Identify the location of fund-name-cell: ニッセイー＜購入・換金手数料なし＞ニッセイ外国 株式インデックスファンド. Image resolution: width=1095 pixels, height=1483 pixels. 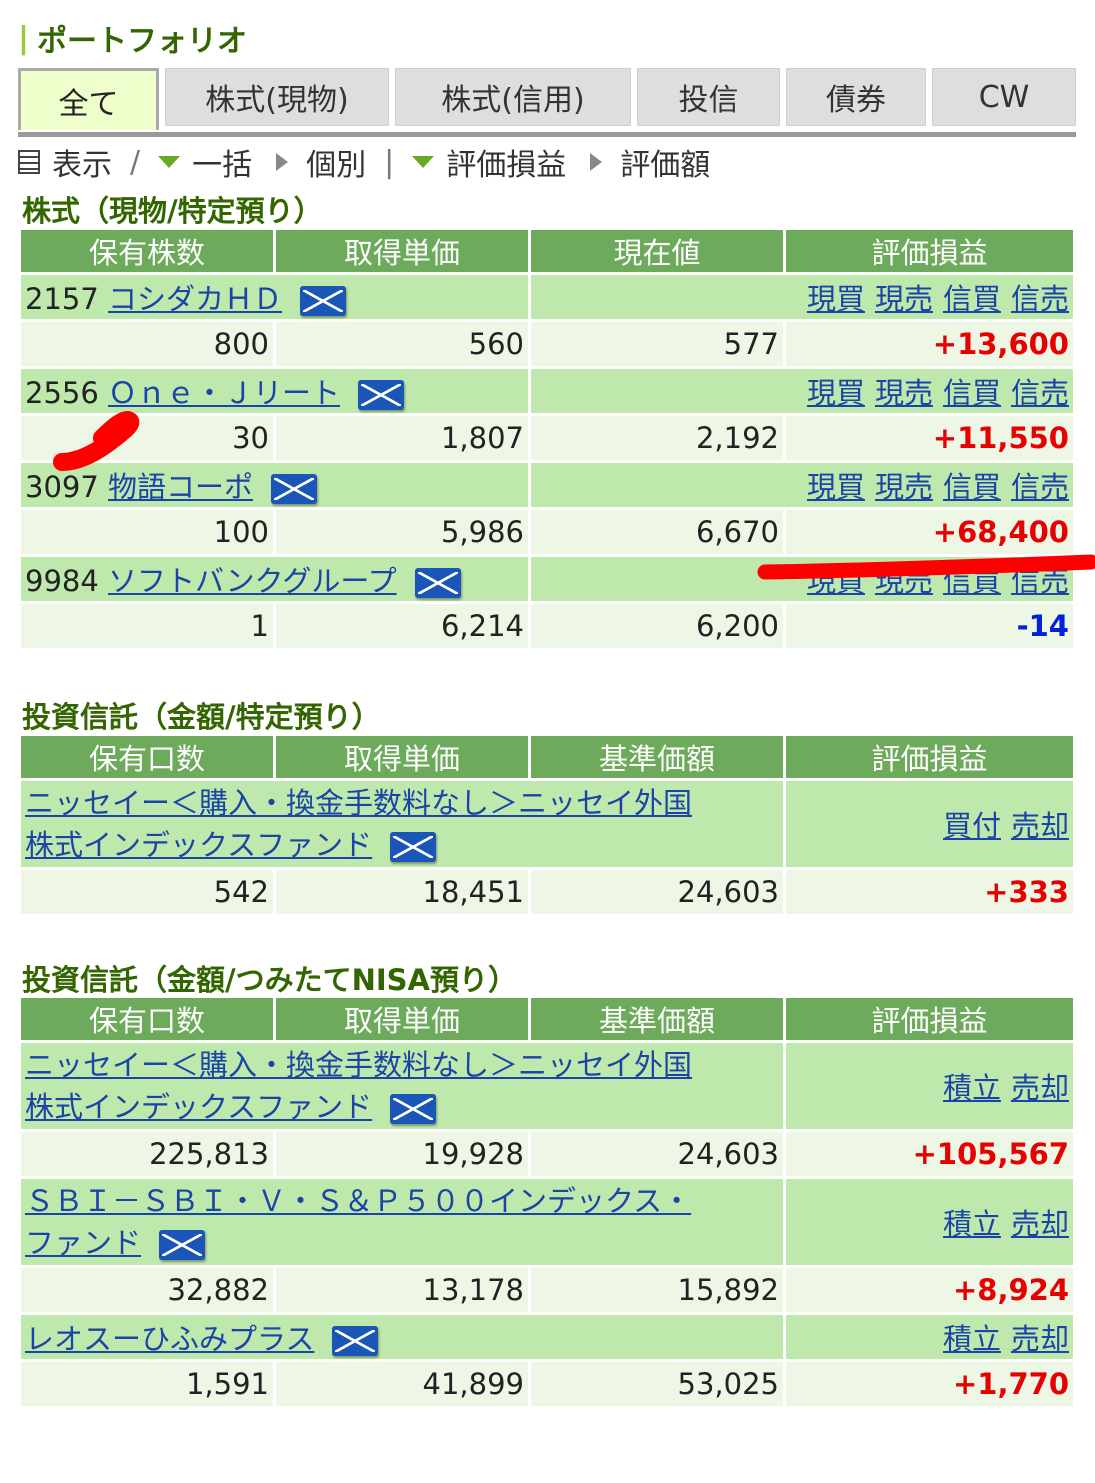
(402, 1086).